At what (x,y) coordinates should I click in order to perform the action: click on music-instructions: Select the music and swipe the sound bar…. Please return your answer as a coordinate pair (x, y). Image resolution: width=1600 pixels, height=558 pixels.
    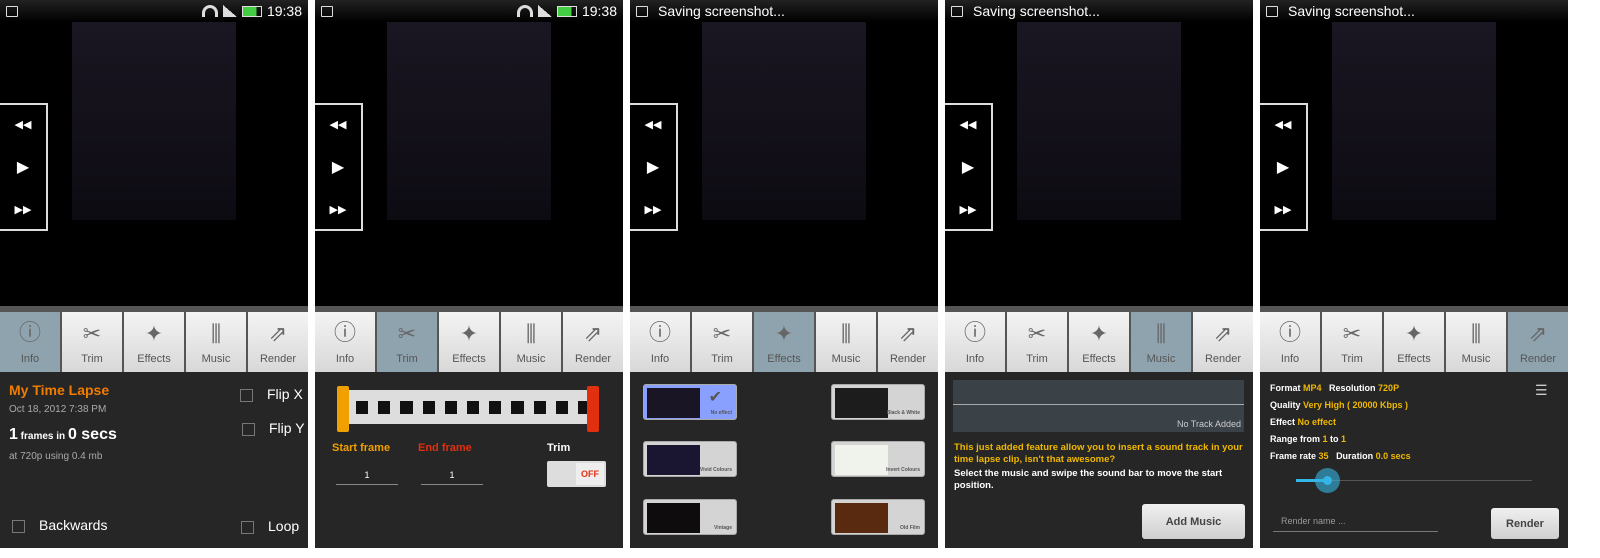
    Looking at the image, I should click on (1088, 479).